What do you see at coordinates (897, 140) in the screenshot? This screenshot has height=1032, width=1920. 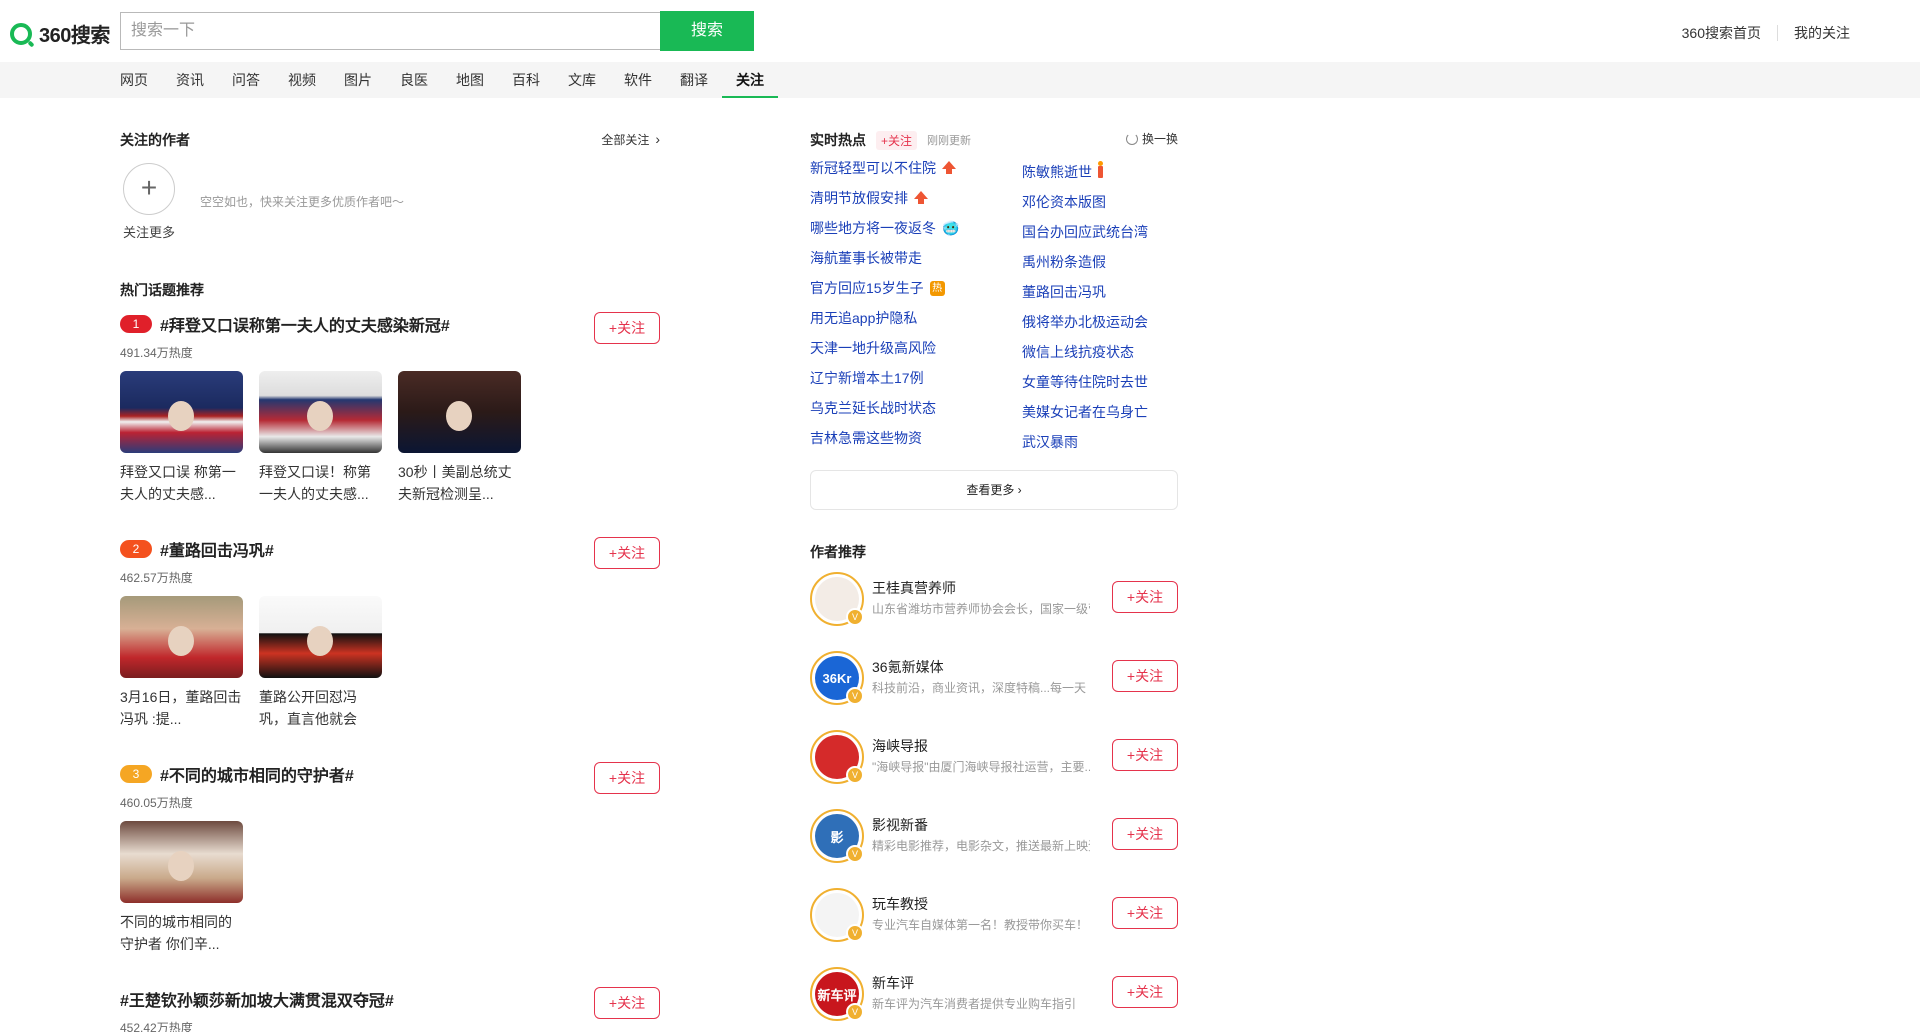 I see `realtime-follow-button: +关注` at bounding box center [897, 140].